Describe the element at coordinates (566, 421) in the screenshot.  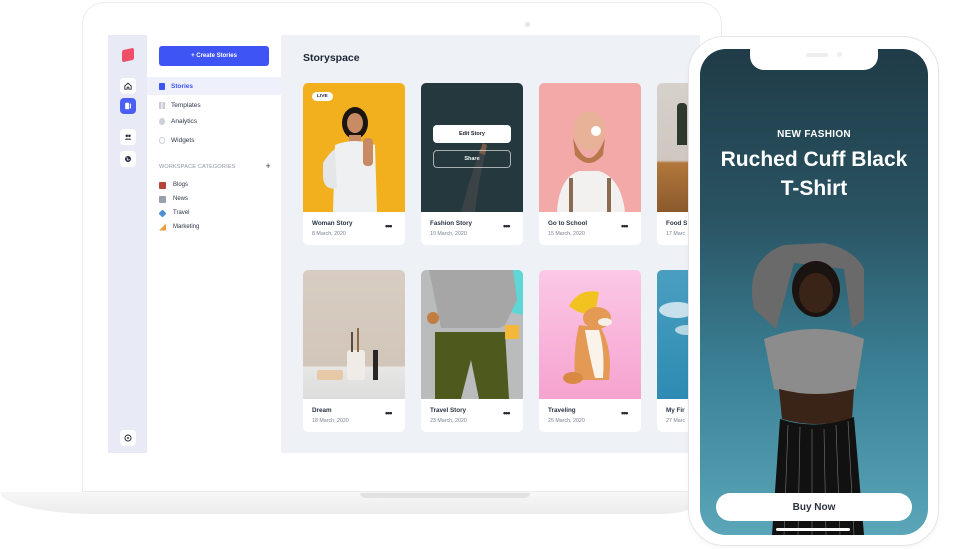
I see `card-date: 25 March, 2020` at that location.